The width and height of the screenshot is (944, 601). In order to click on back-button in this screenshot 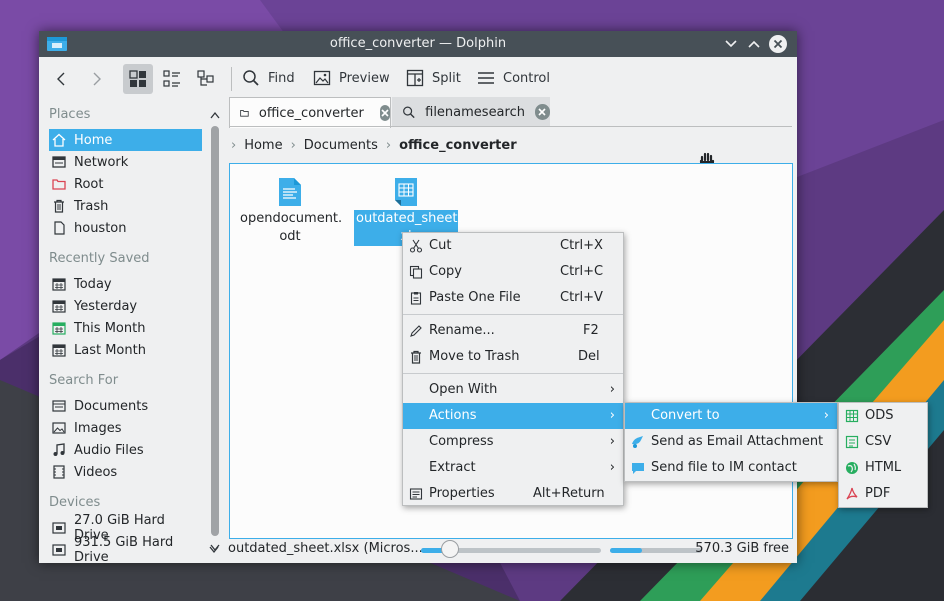, I will do `click(62, 79)`.